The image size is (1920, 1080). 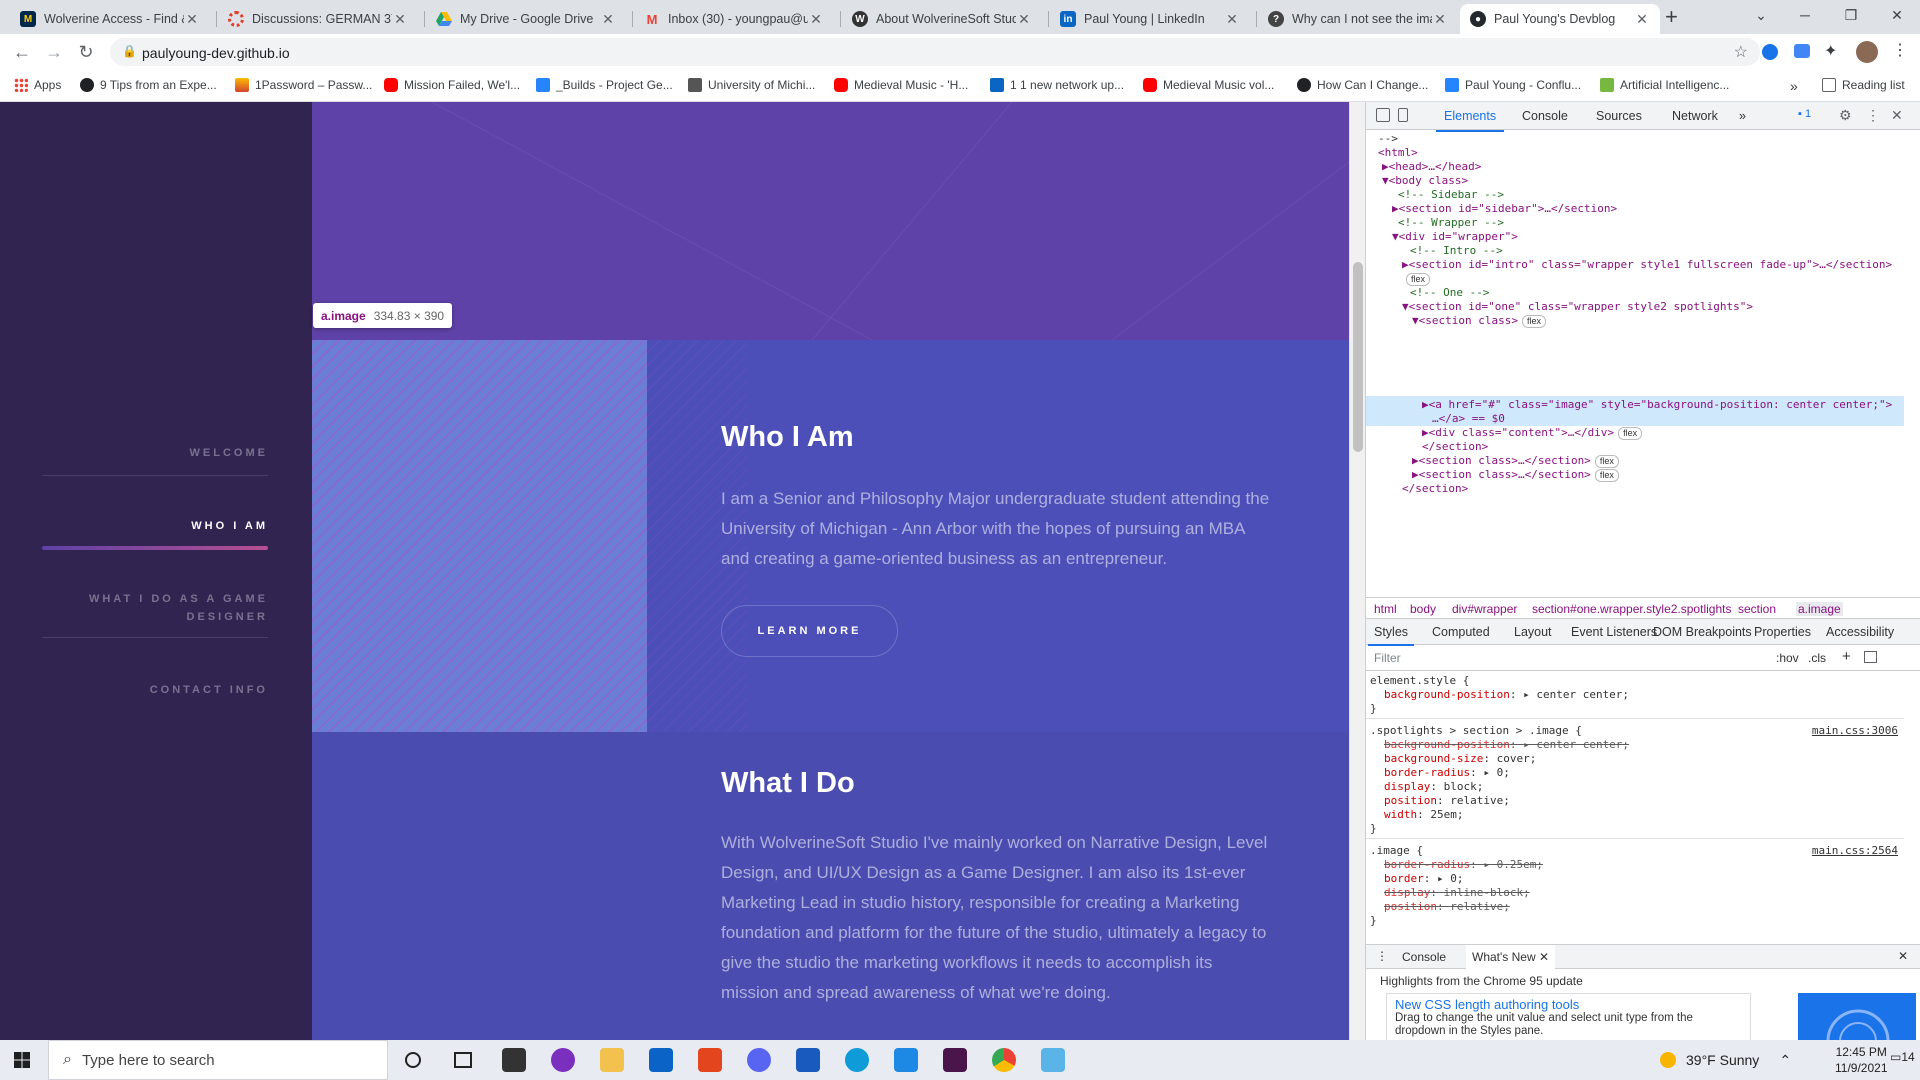 What do you see at coordinates (1846, 656) in the screenshot?
I see `new-rule-icon: +` at bounding box center [1846, 656].